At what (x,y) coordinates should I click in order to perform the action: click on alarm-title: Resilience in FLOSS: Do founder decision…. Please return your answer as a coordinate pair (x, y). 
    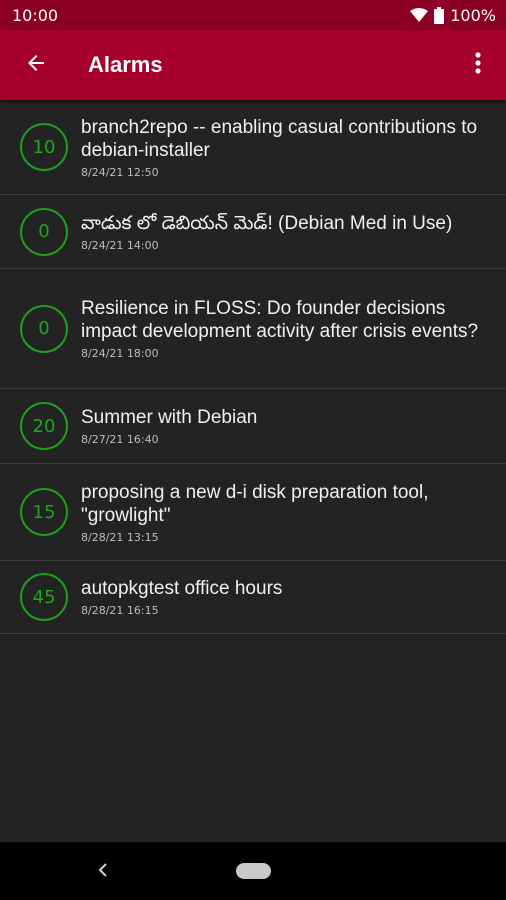
    Looking at the image, I should click on (280, 320).